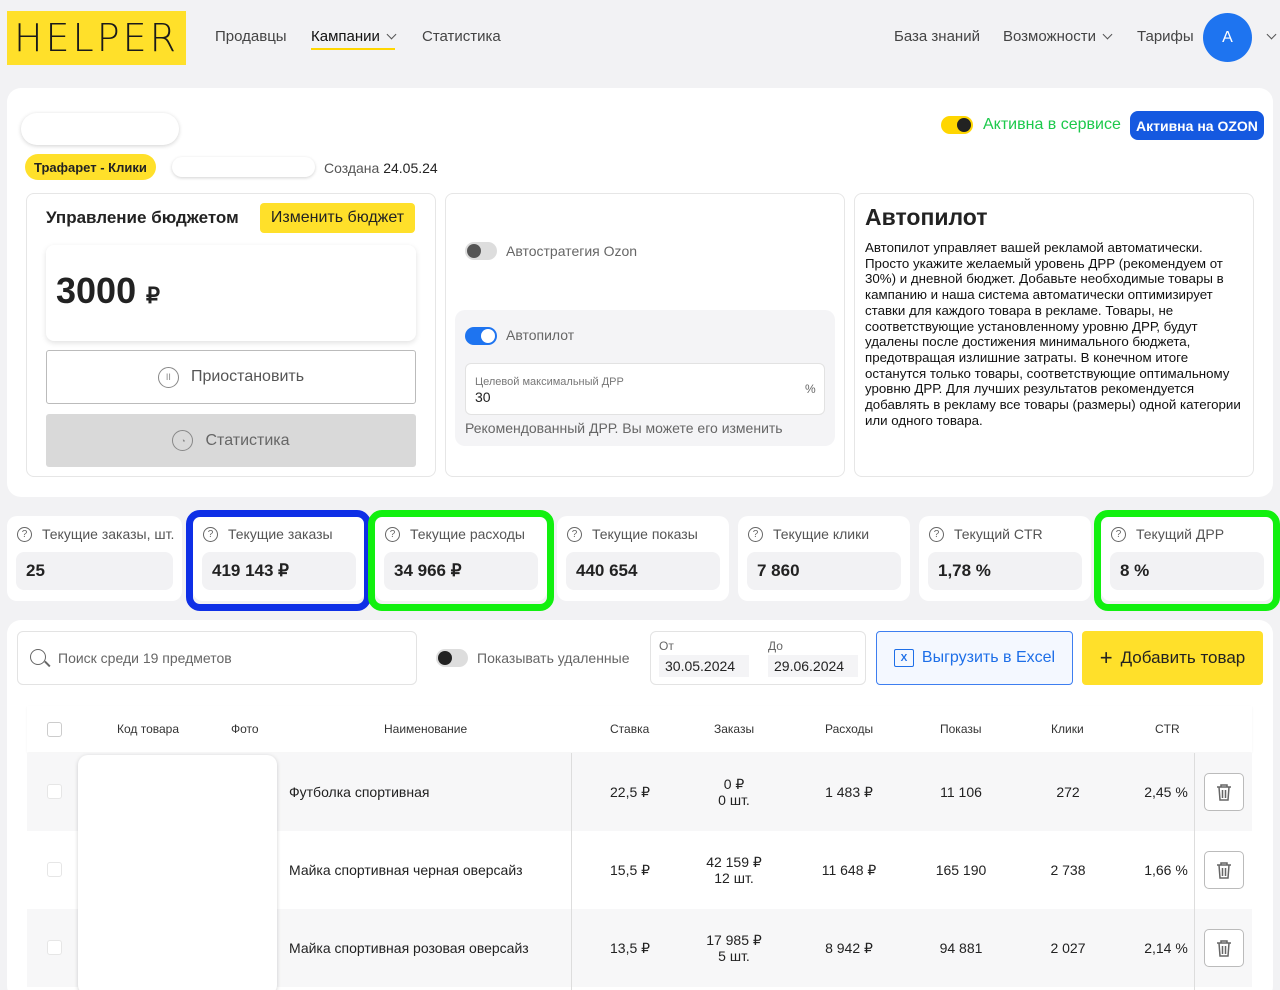 Image resolution: width=1280 pixels, height=990 pixels. What do you see at coordinates (540, 335) in the screenshot?
I see `autopilot-label: Автопилот` at bounding box center [540, 335].